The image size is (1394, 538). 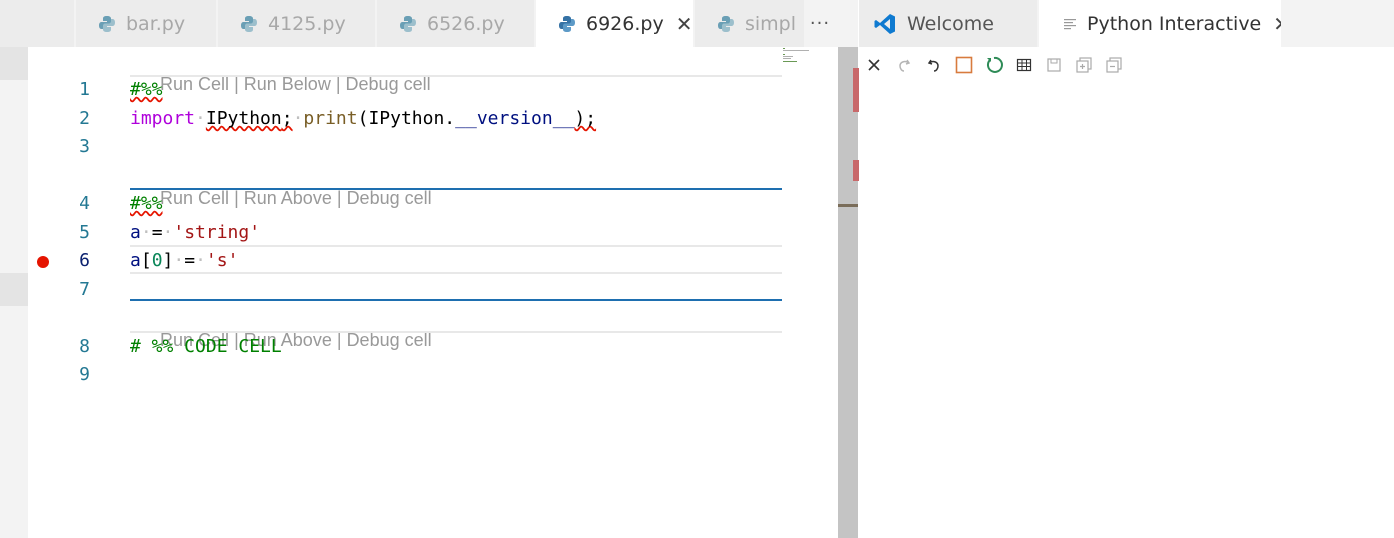 I want to click on tab-label: Welcome, so click(x=950, y=23).